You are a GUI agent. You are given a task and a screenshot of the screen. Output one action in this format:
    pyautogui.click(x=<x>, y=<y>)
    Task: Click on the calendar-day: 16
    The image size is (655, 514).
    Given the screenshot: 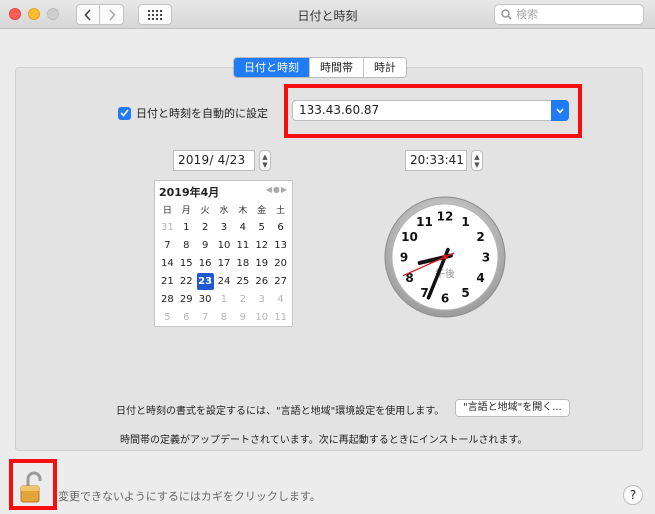 What is the action you would take?
    pyautogui.click(x=205, y=264)
    